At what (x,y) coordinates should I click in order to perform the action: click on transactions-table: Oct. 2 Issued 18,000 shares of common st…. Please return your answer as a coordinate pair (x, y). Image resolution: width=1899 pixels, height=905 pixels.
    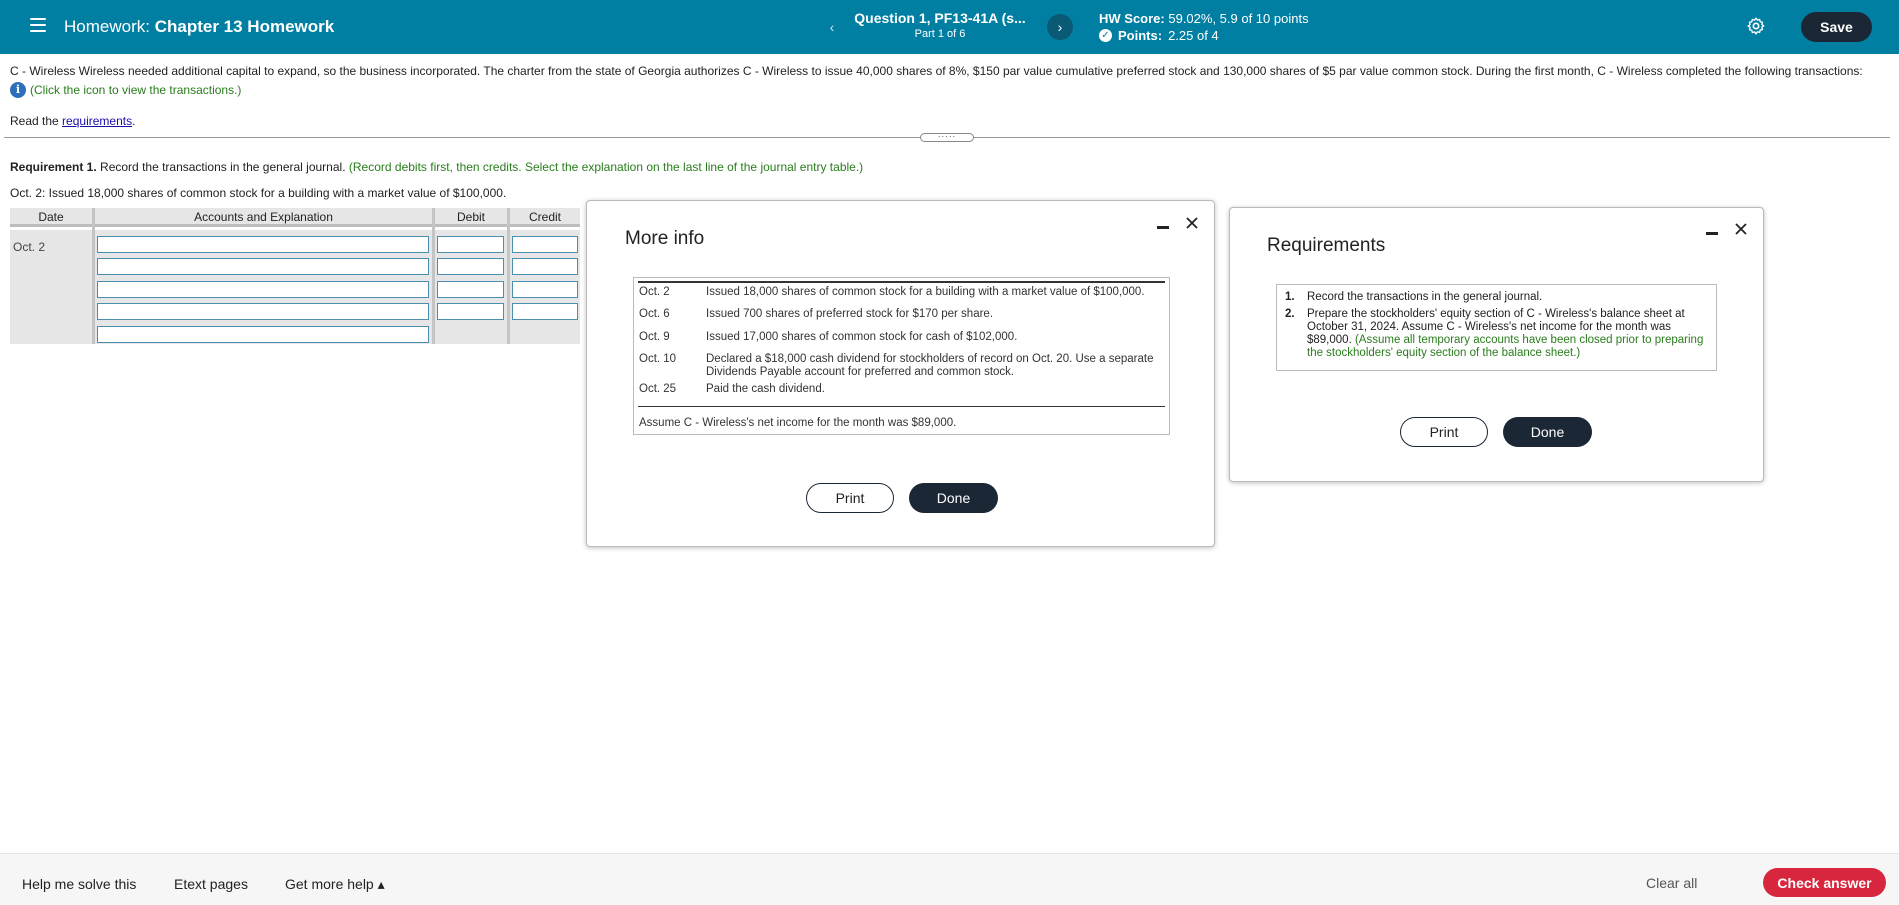
    Looking at the image, I should click on (901, 356).